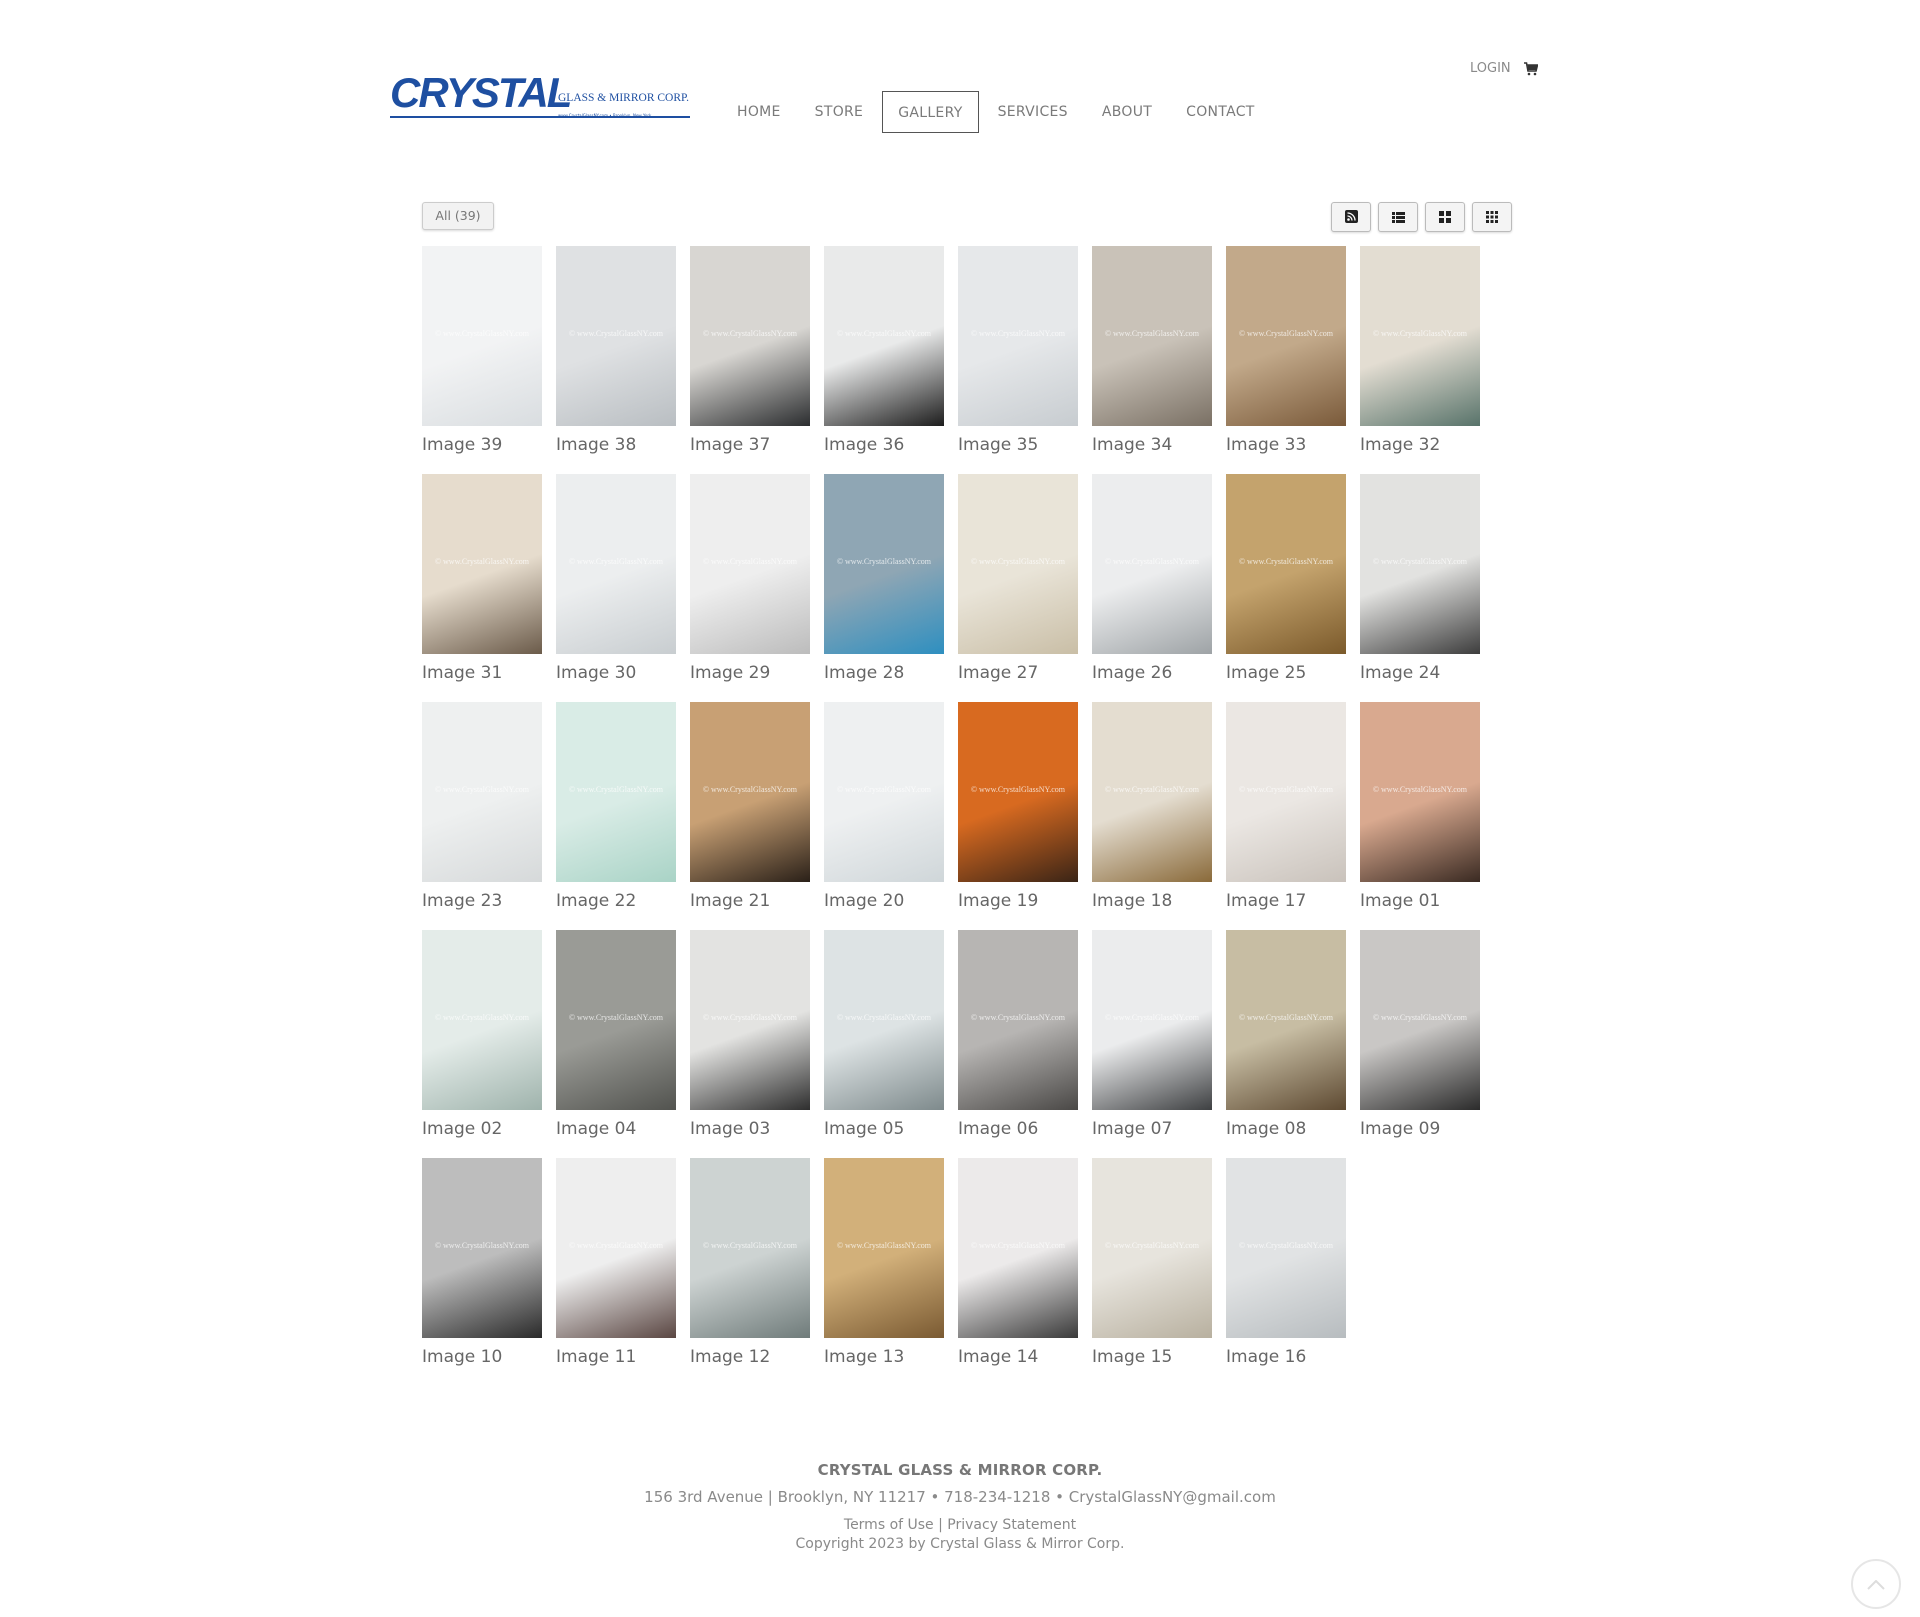  I want to click on gallery-item: © www.CrystalGlassNY.com Image 08, so click(1286, 1034).